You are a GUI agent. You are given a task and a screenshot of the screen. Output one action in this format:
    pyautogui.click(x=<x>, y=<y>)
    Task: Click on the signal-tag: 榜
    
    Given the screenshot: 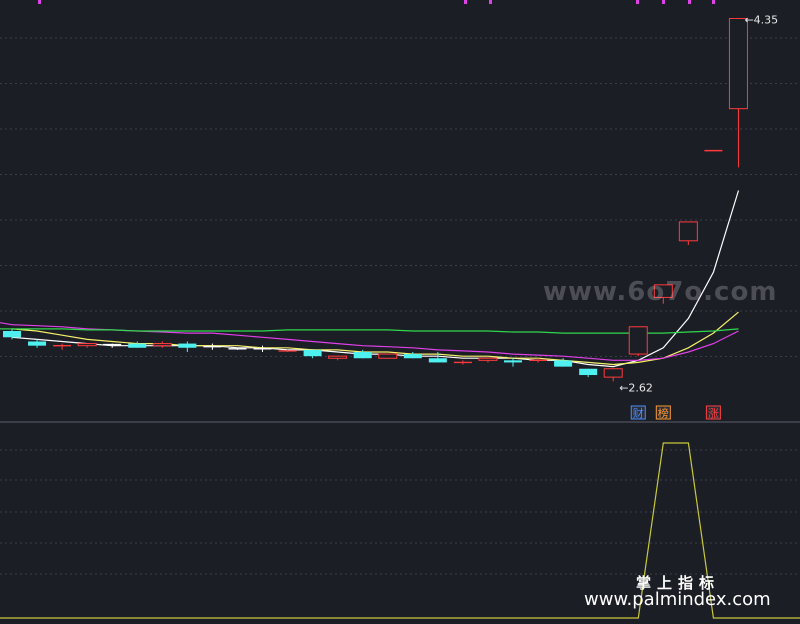 What is the action you would take?
    pyautogui.click(x=663, y=413)
    